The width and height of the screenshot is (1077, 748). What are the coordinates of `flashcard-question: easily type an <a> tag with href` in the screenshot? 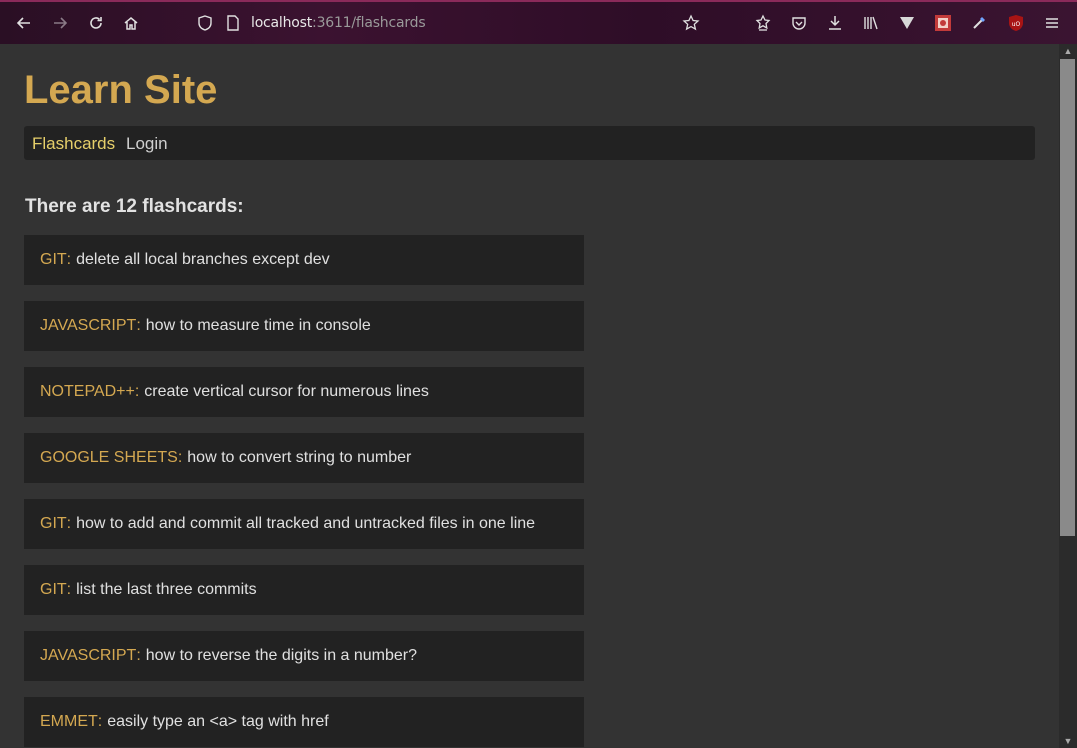 It's located at (218, 721).